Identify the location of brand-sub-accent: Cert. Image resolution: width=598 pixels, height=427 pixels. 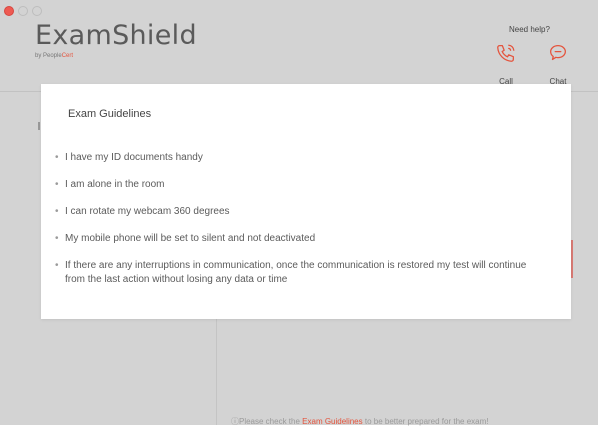
(67, 56).